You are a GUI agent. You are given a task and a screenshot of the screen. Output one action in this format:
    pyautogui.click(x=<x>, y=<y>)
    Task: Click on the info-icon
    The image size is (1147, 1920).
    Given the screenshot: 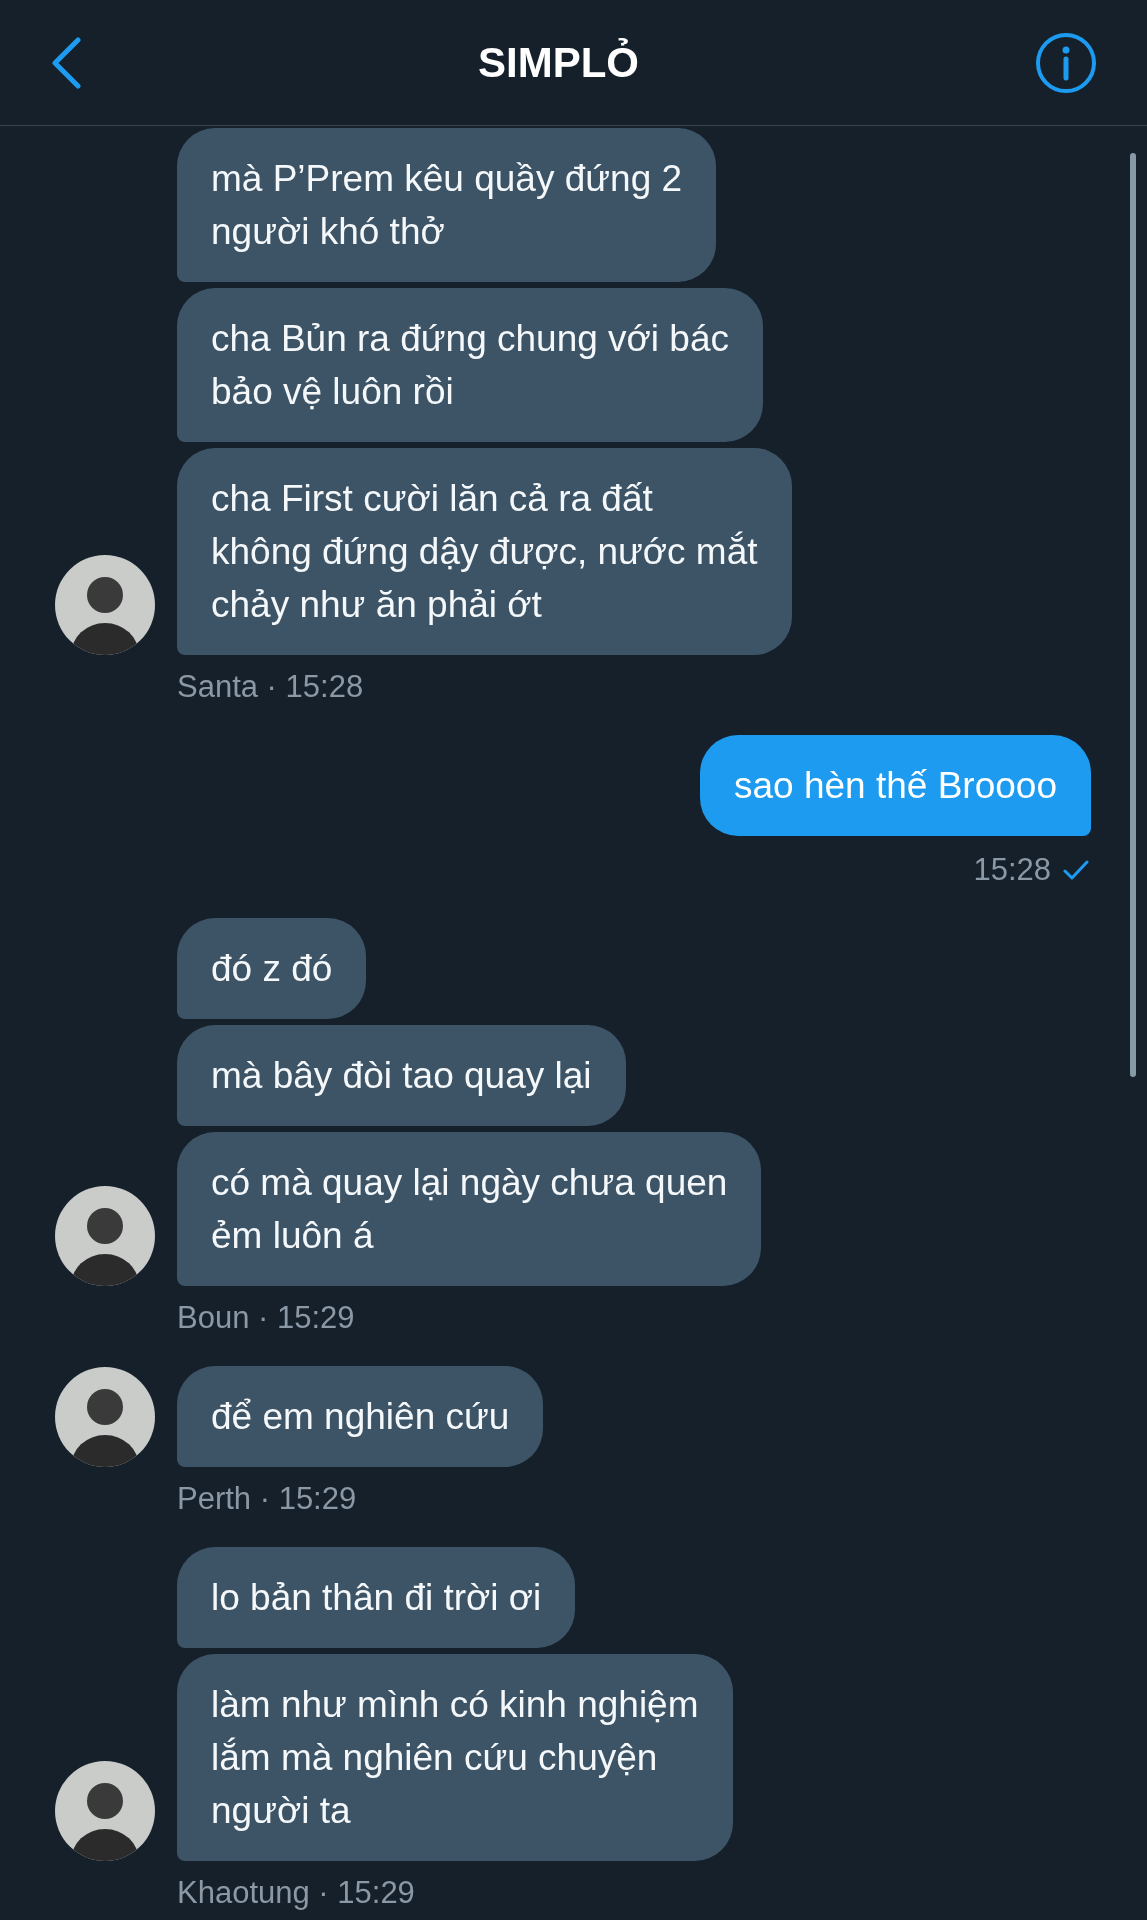 What is the action you would take?
    pyautogui.click(x=1066, y=62)
    